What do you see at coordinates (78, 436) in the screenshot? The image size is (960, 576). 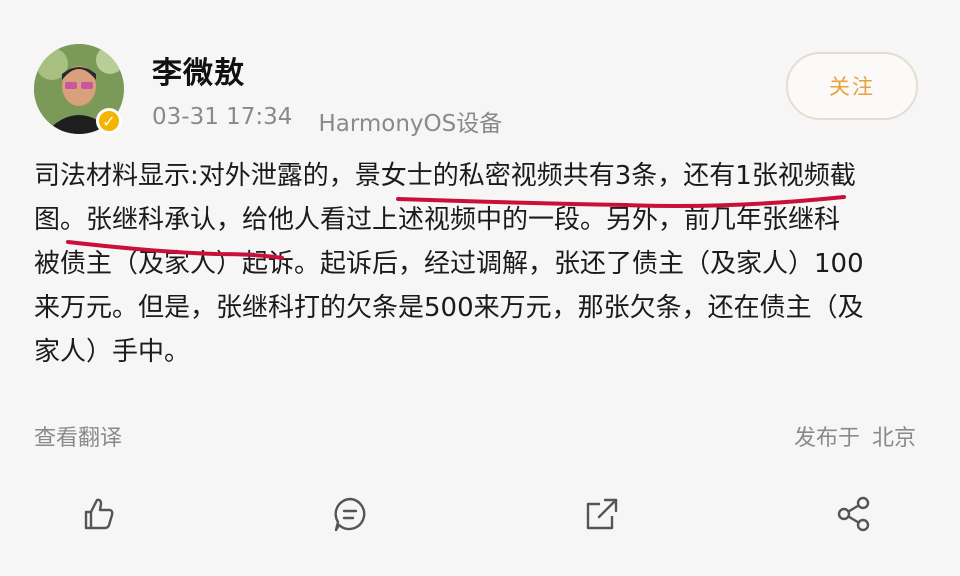 I see `translate-link: 查看翻译` at bounding box center [78, 436].